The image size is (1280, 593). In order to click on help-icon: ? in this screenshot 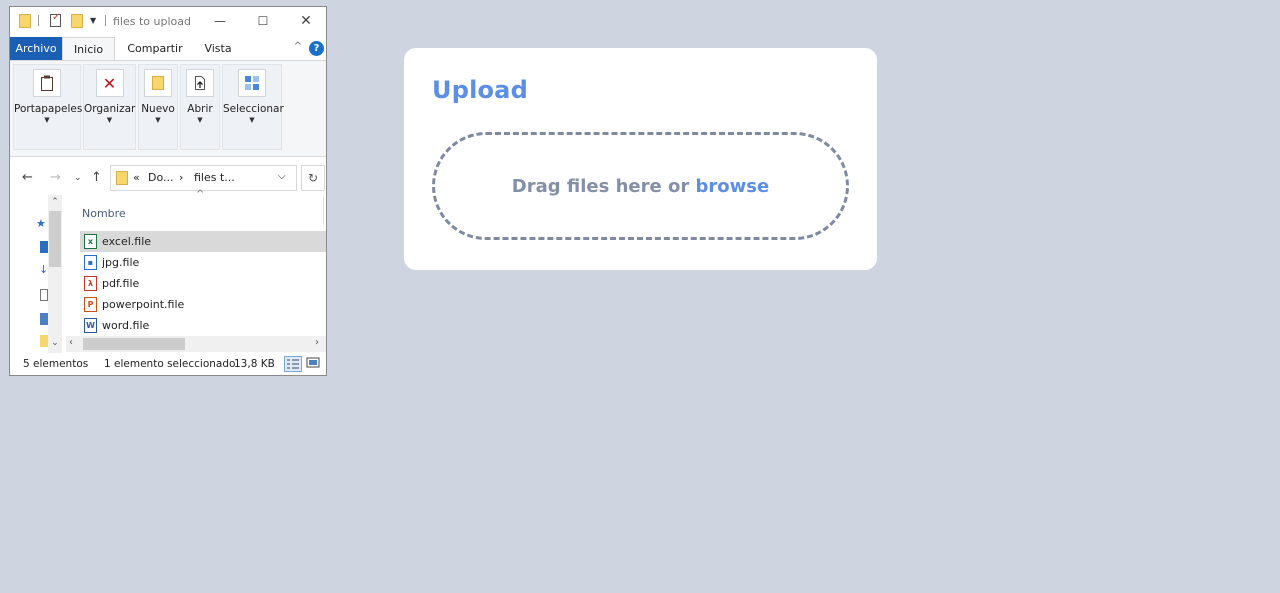, I will do `click(316, 48)`.